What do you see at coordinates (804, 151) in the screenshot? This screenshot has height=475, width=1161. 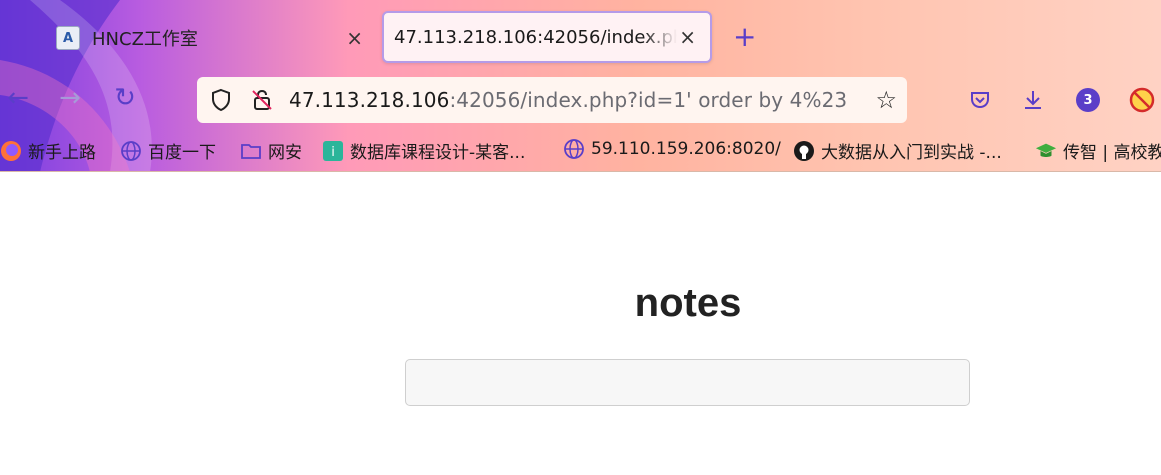 I see `github-icon` at bounding box center [804, 151].